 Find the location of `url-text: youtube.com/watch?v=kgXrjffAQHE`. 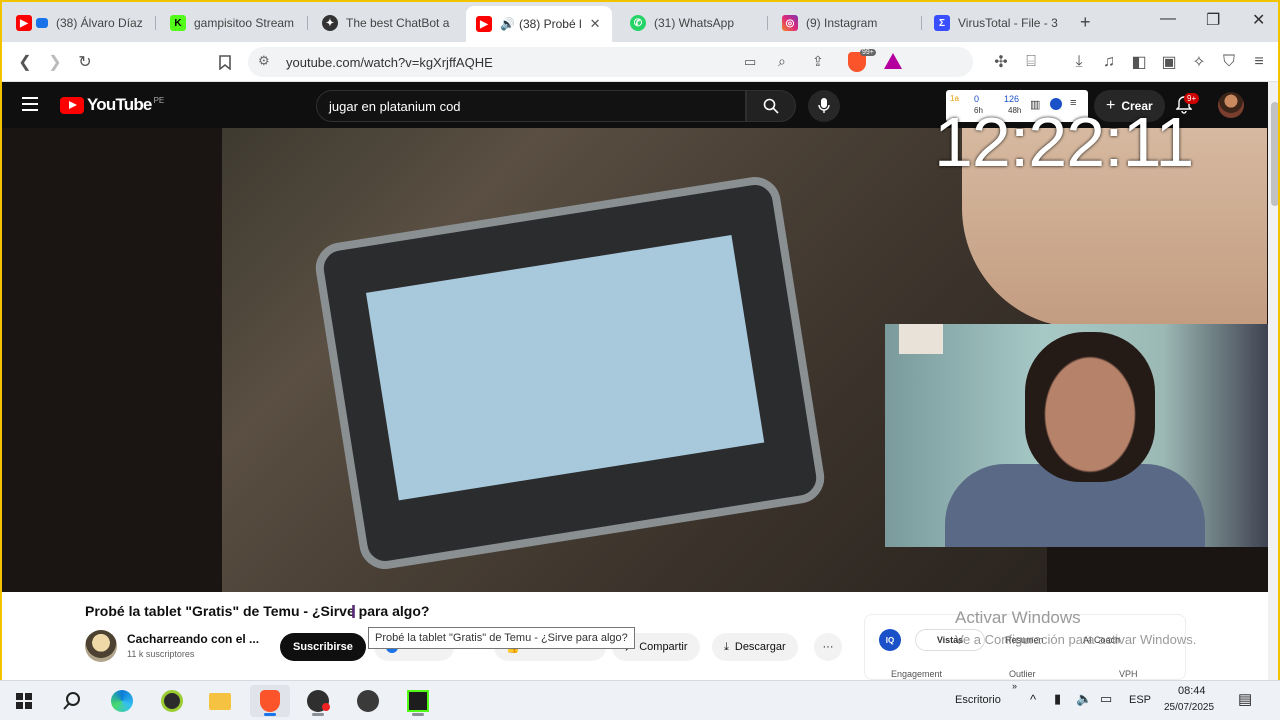

url-text: youtube.com/watch?v=kgXrjffAQHE is located at coordinates (389, 62).